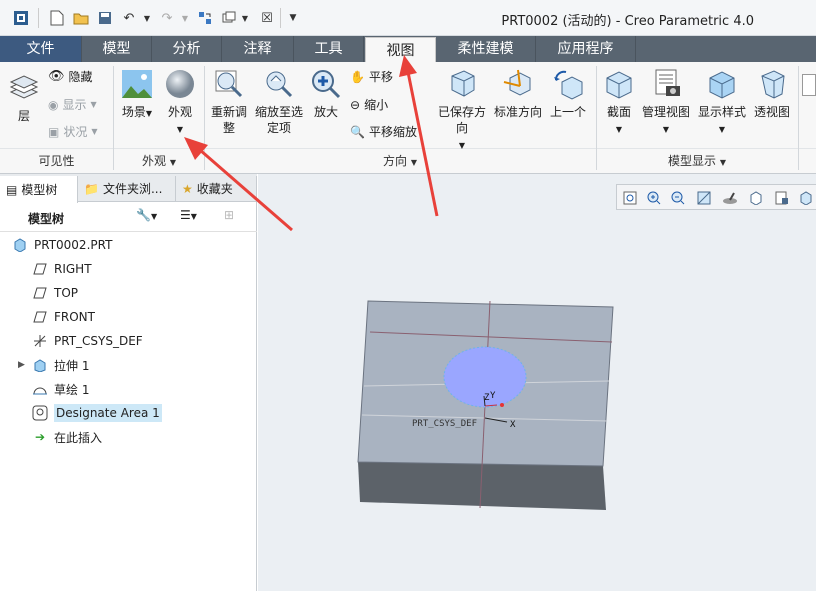 The height and width of the screenshot is (591, 816). Describe the element at coordinates (72, 105) in the screenshot. I see `show-button: ◉ 显示 ▼` at that location.